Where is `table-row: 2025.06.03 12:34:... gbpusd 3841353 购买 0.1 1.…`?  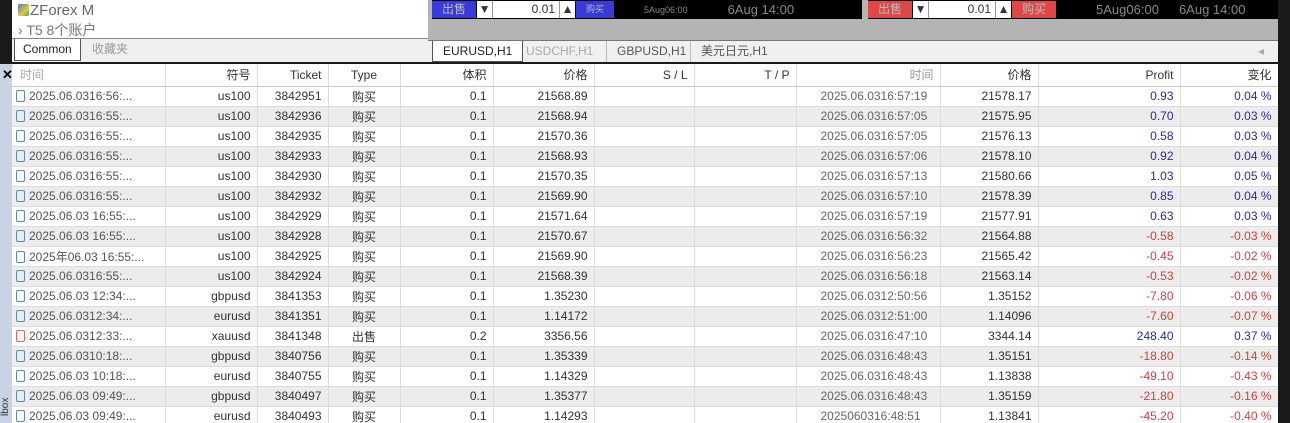 table-row: 2025.06.03 12:34:... gbpusd 3841353 购买 0.1 1.… is located at coordinates (645, 296).